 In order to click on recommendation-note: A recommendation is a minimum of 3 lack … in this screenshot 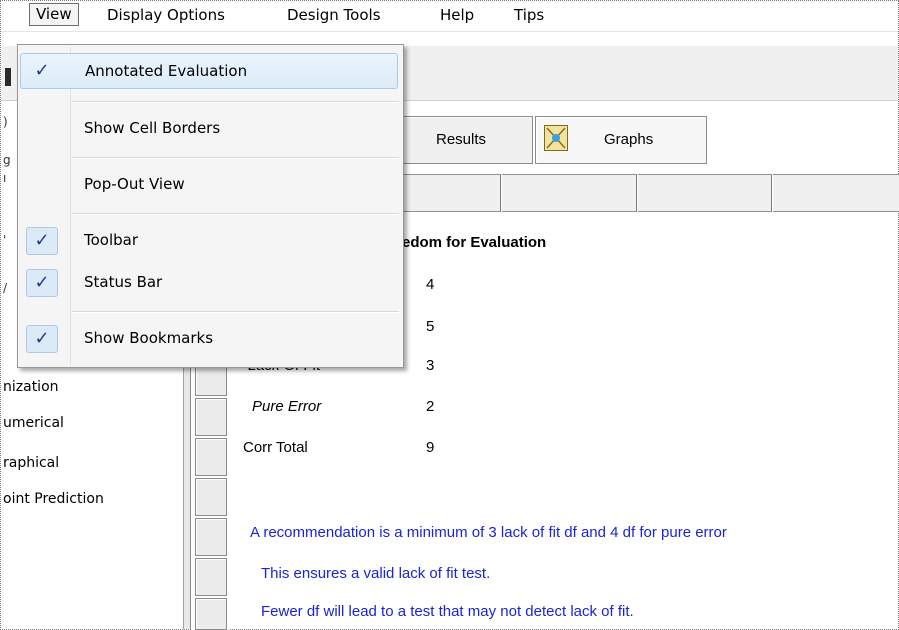, I will do `click(488, 532)`.